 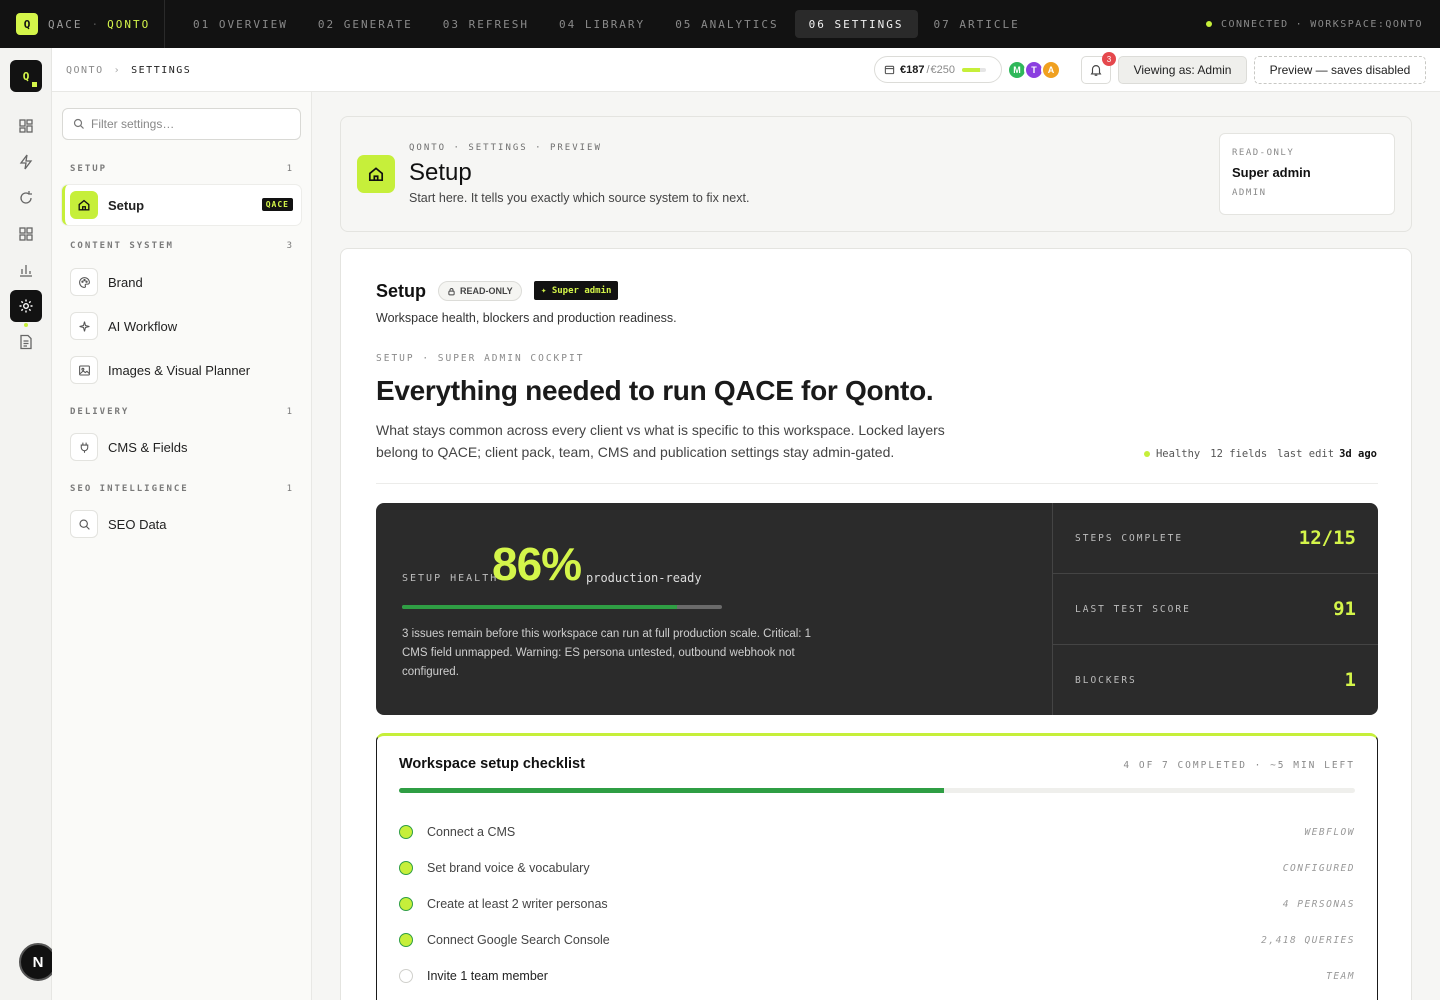 I want to click on checklist-item-label: Connect a CMS, so click(x=471, y=832).